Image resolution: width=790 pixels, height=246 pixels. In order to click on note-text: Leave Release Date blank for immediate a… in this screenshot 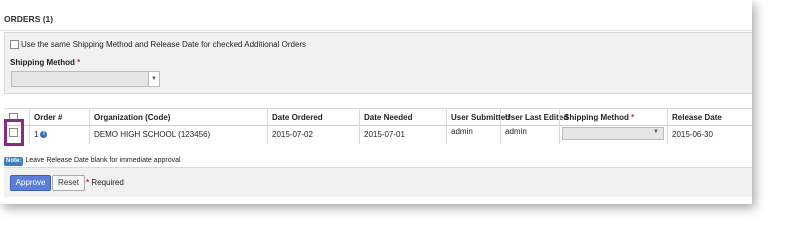, I will do `click(103, 160)`.